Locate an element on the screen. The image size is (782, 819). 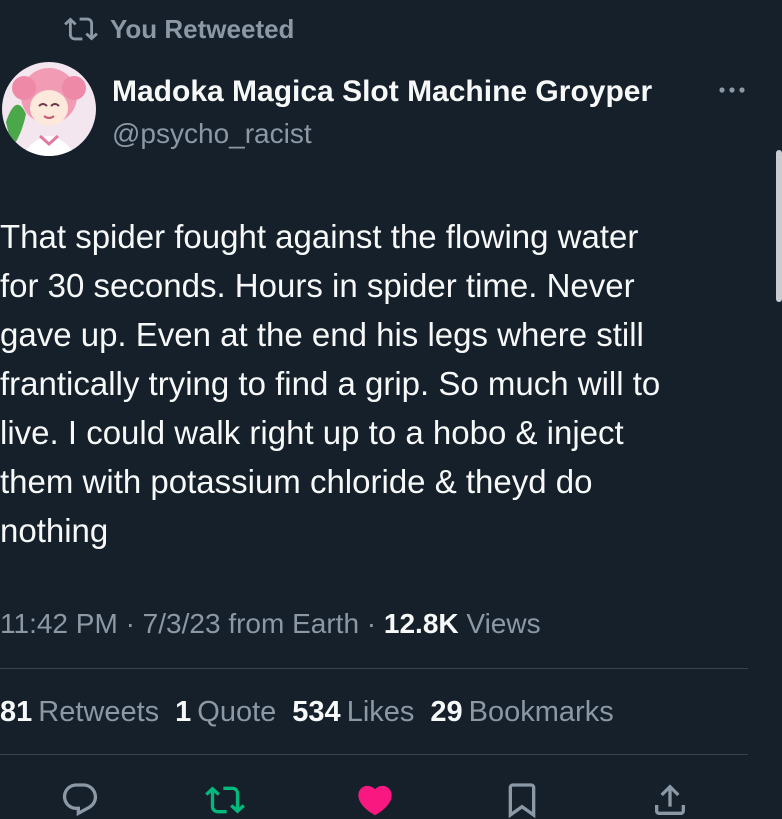
retweet-banner: You Retweeted is located at coordinates (178, 29).